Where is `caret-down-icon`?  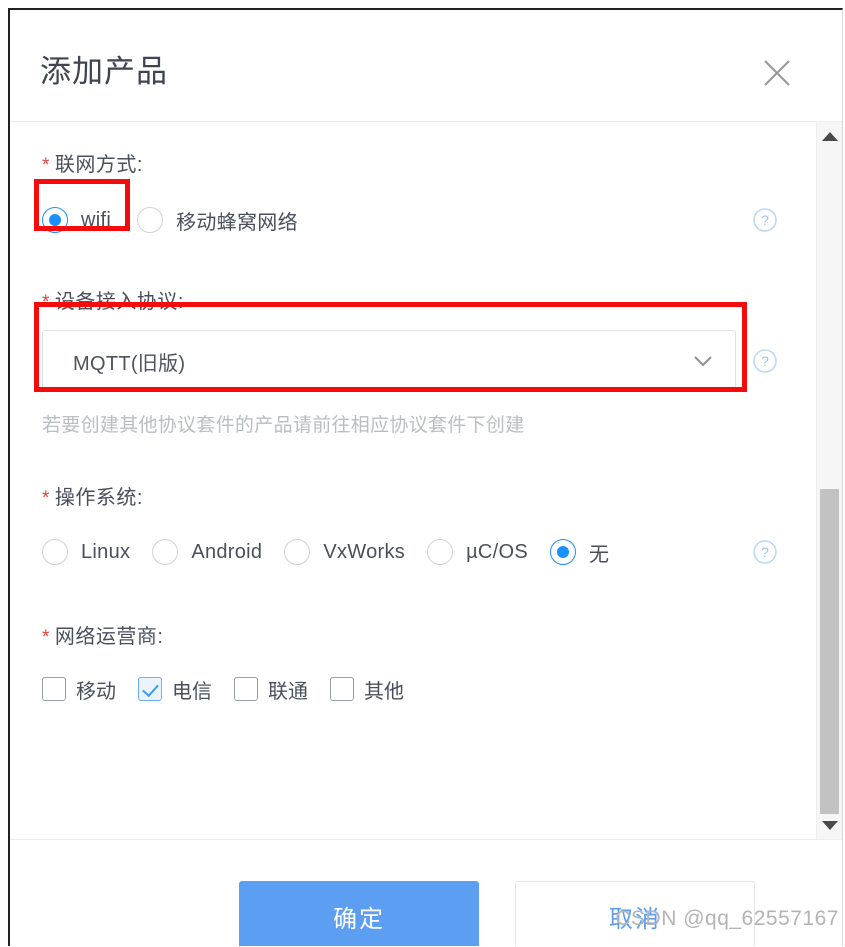
caret-down-icon is located at coordinates (829, 825).